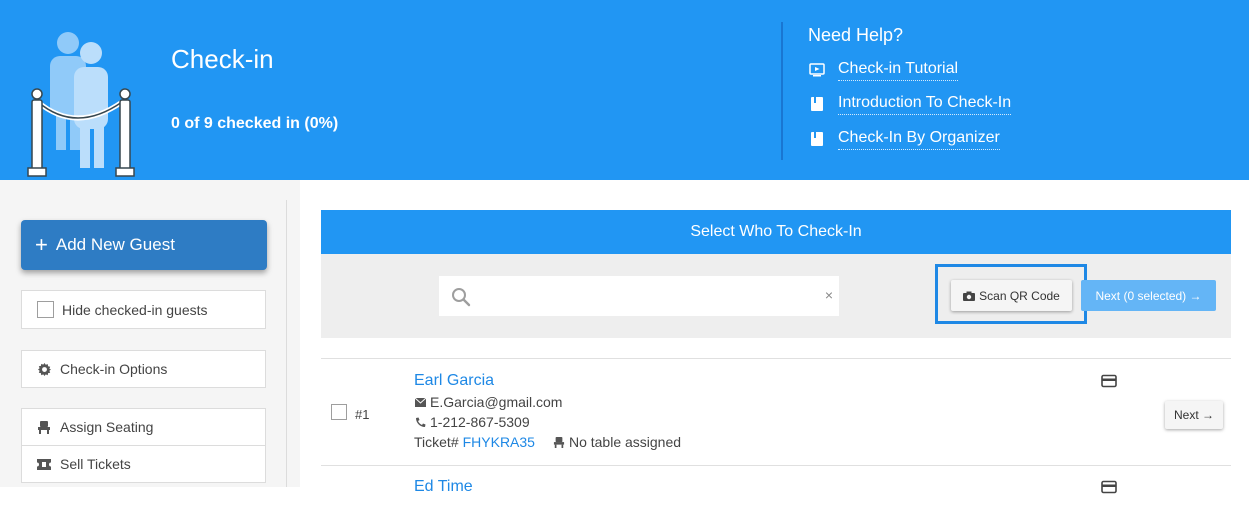 This screenshot has height=521, width=1249. I want to click on sell-tickets-button: Sell Tickets, so click(143, 464).